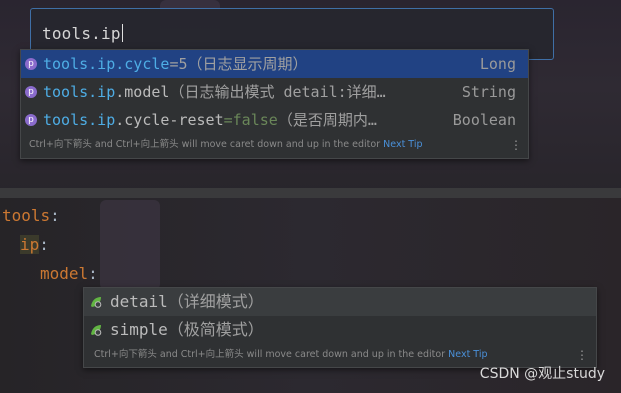 The height and width of the screenshot is (393, 621). I want to click on completion-item: detail（详细模式）, so click(340, 302).